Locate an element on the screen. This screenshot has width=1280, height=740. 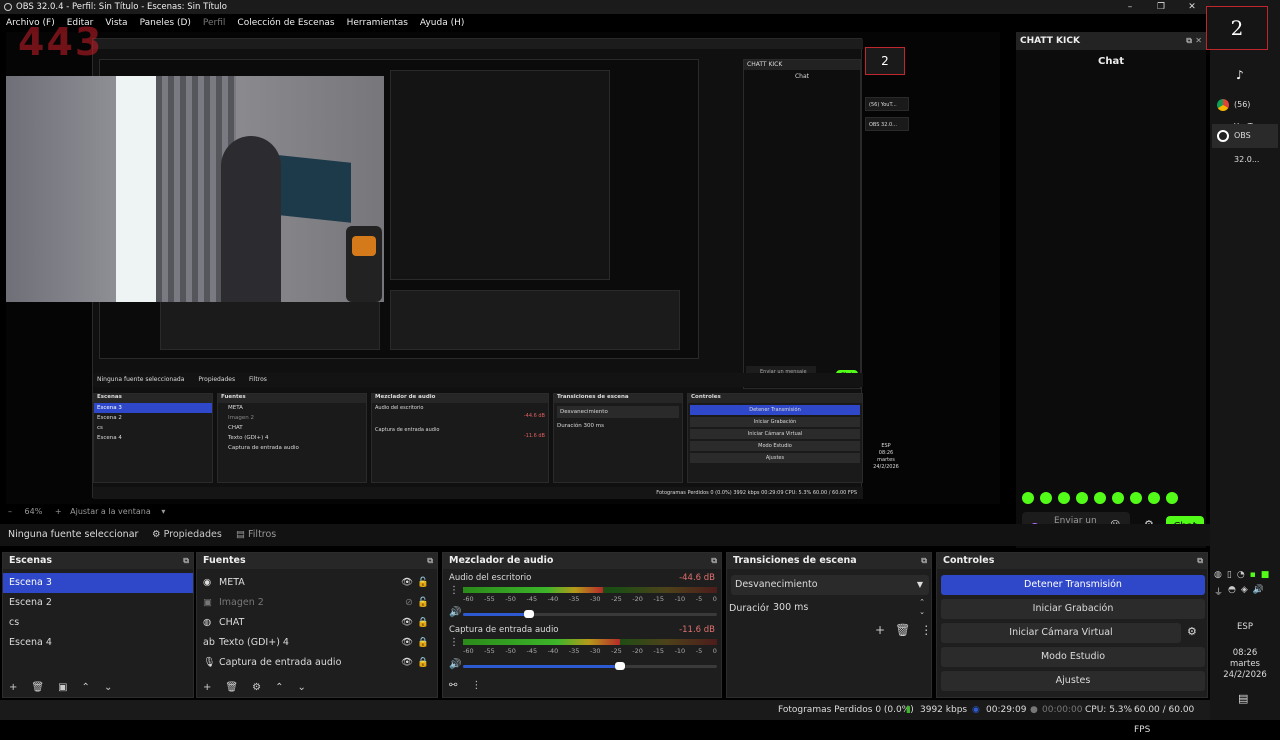
zoom-out-button: – is located at coordinates (10, 511).